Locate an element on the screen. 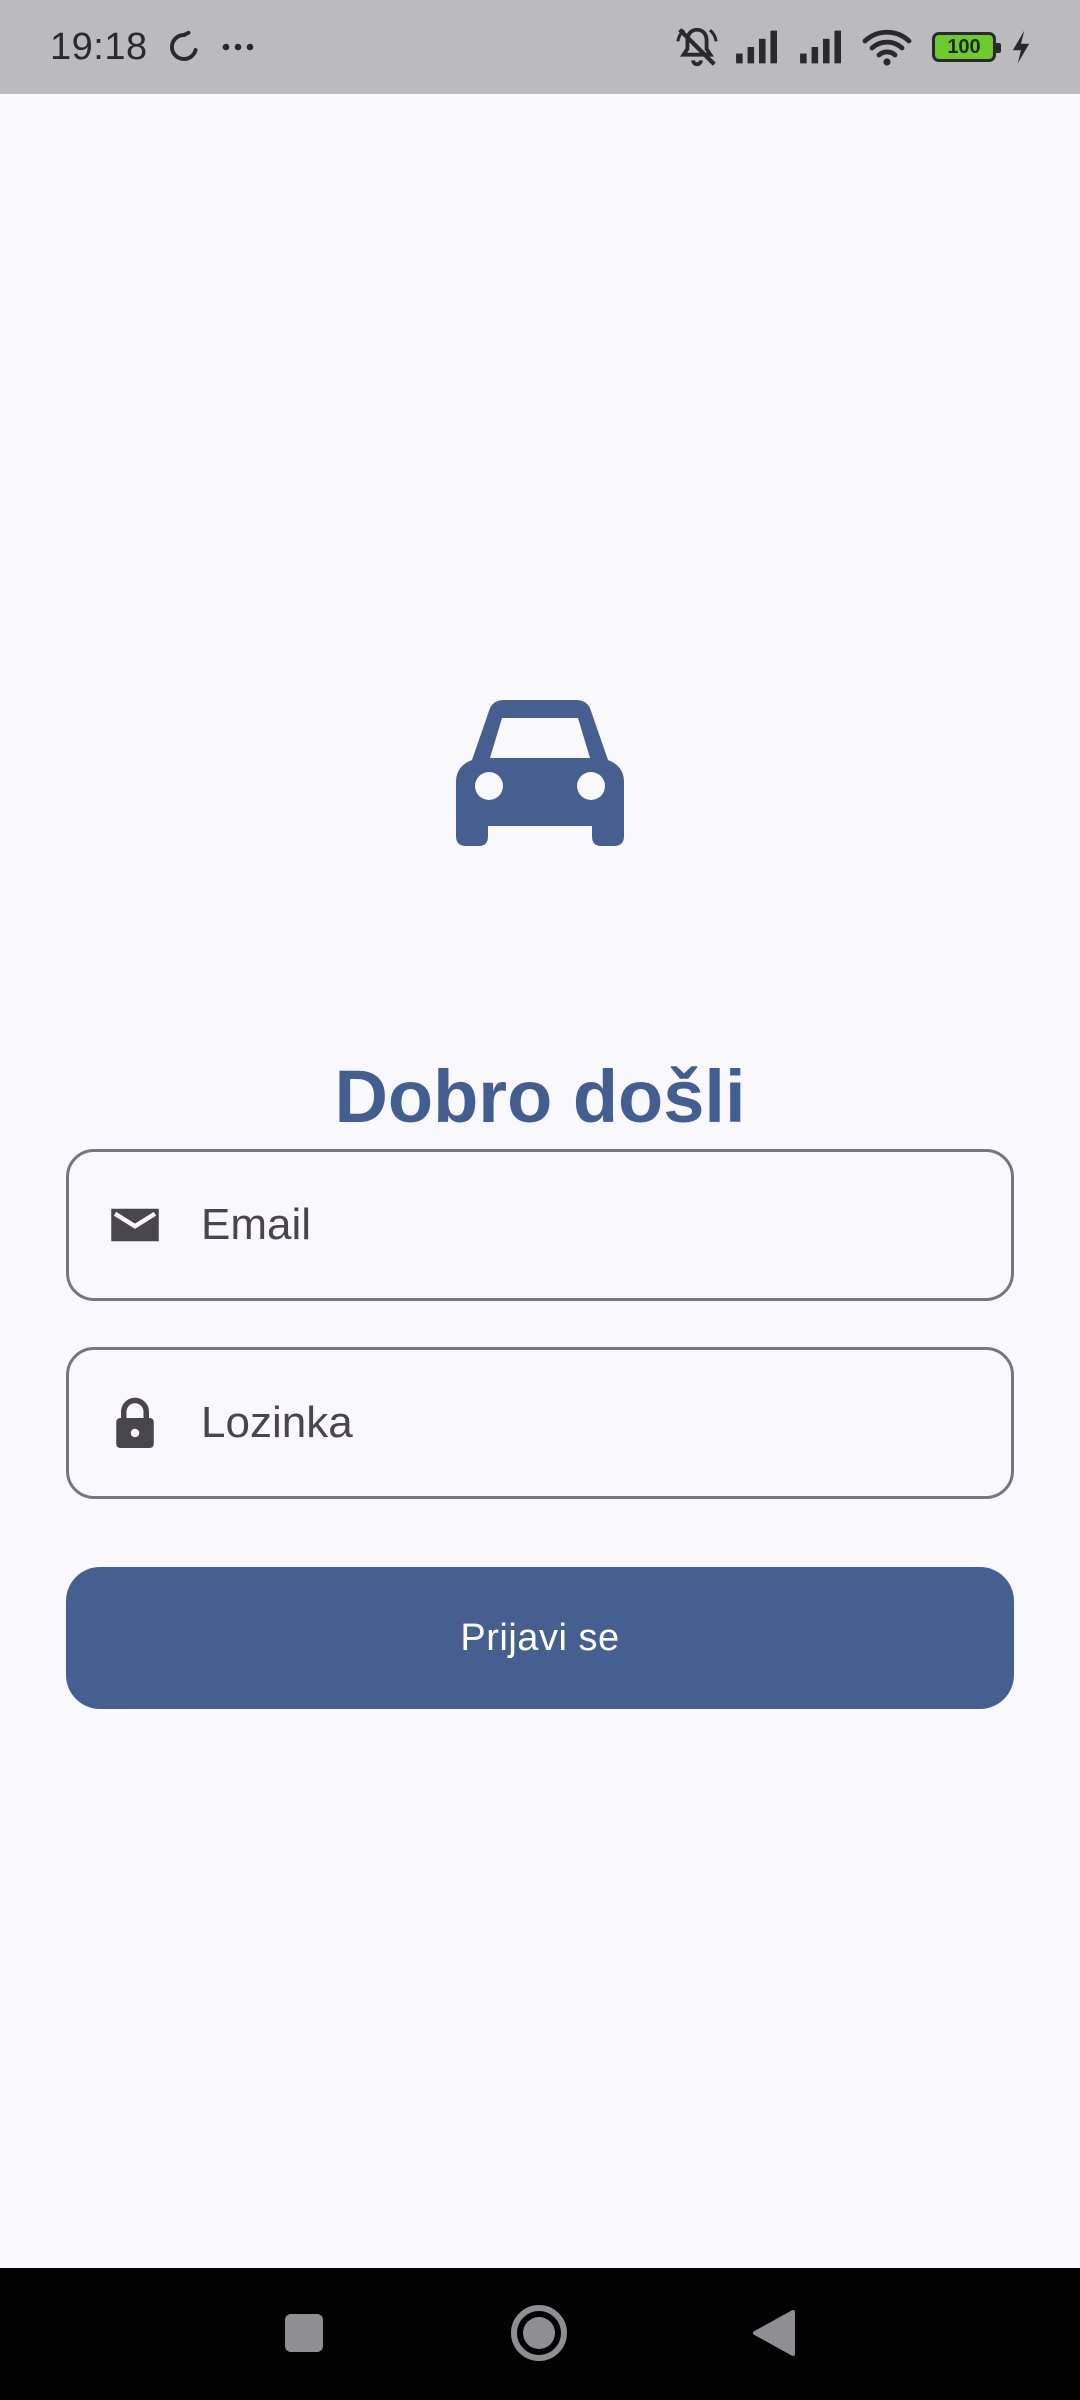 The height and width of the screenshot is (2400, 1080). back-button is located at coordinates (774, 2333).